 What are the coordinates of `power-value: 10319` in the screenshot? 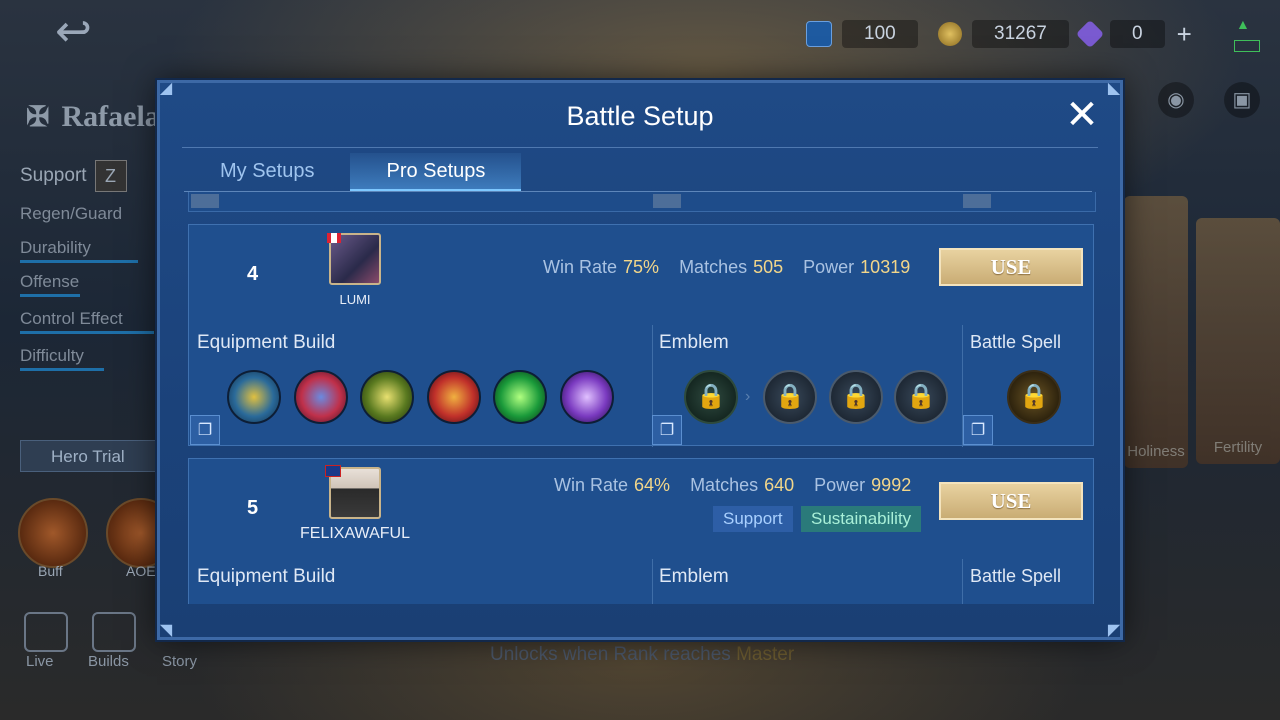 It's located at (885, 267).